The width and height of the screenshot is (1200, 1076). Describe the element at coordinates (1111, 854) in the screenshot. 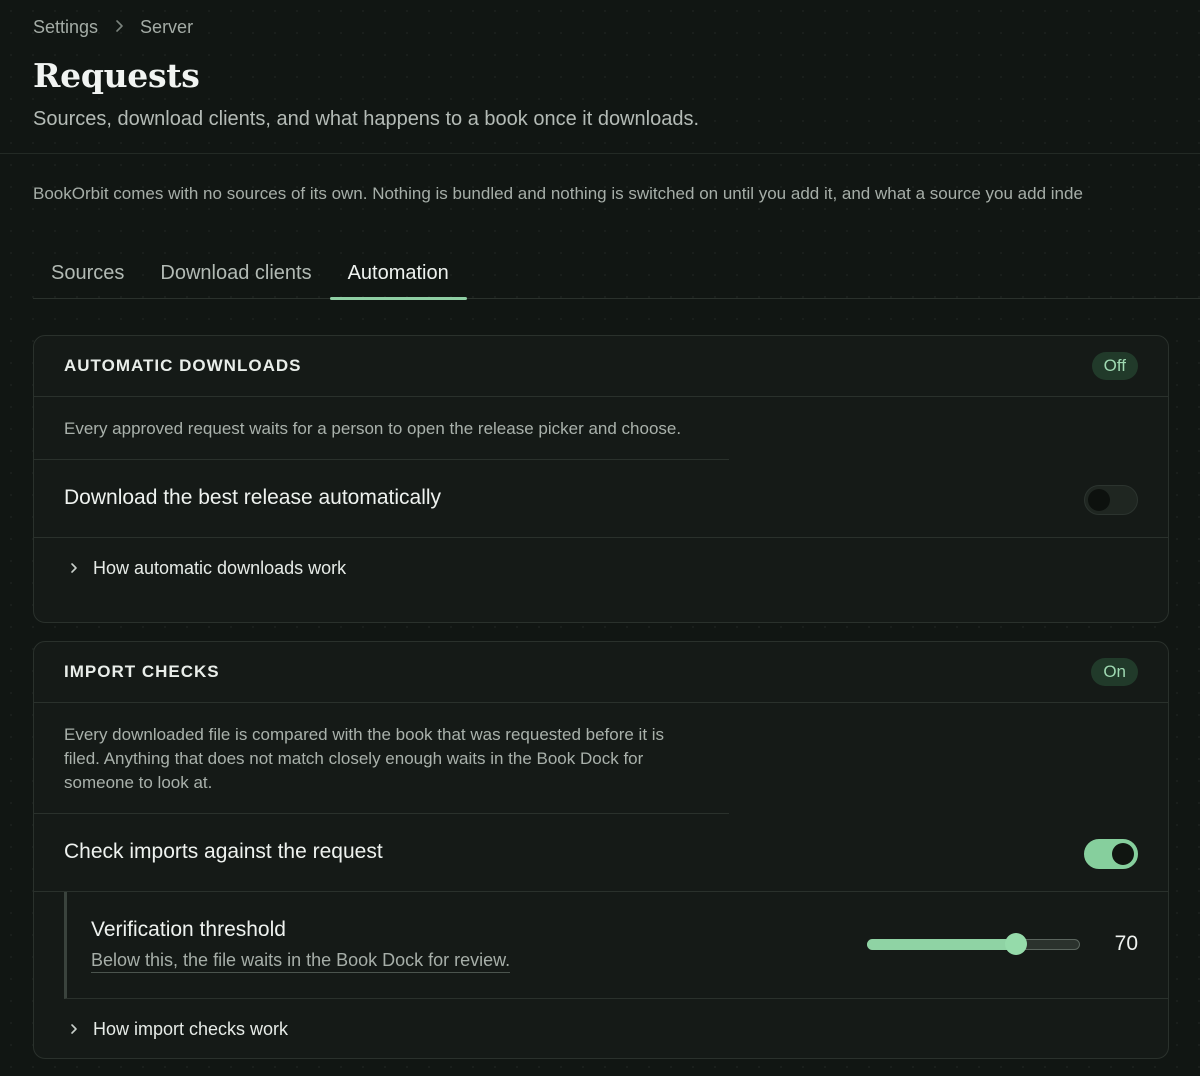

I see `import-check-toggle` at that location.